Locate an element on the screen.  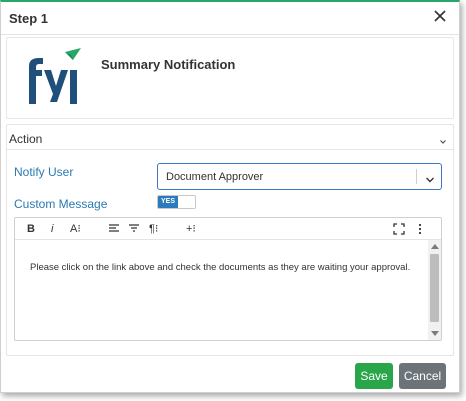
fullscreen-icon is located at coordinates (399, 229).